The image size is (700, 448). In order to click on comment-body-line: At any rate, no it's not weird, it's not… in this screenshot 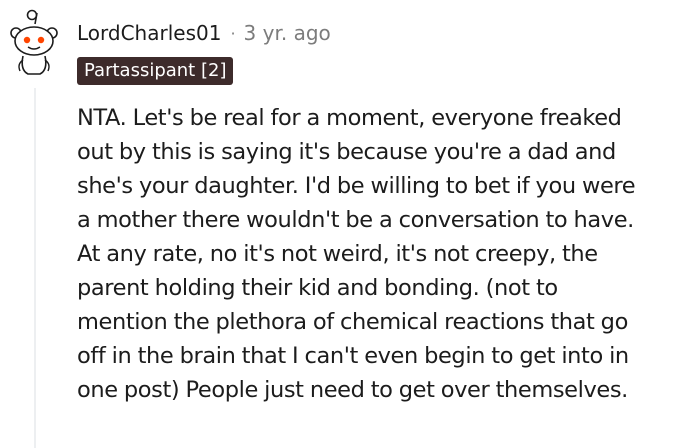, I will do `click(337, 254)`.